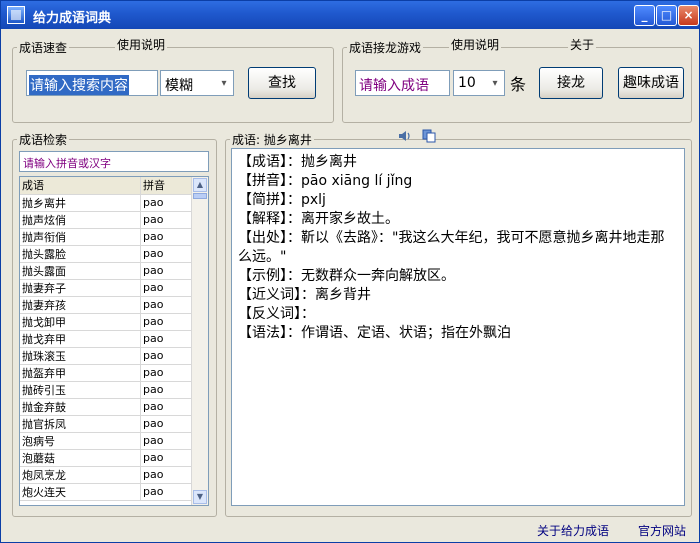 The image size is (700, 543). I want to click on cell-idiom: 抛金弃鼓, so click(80, 407).